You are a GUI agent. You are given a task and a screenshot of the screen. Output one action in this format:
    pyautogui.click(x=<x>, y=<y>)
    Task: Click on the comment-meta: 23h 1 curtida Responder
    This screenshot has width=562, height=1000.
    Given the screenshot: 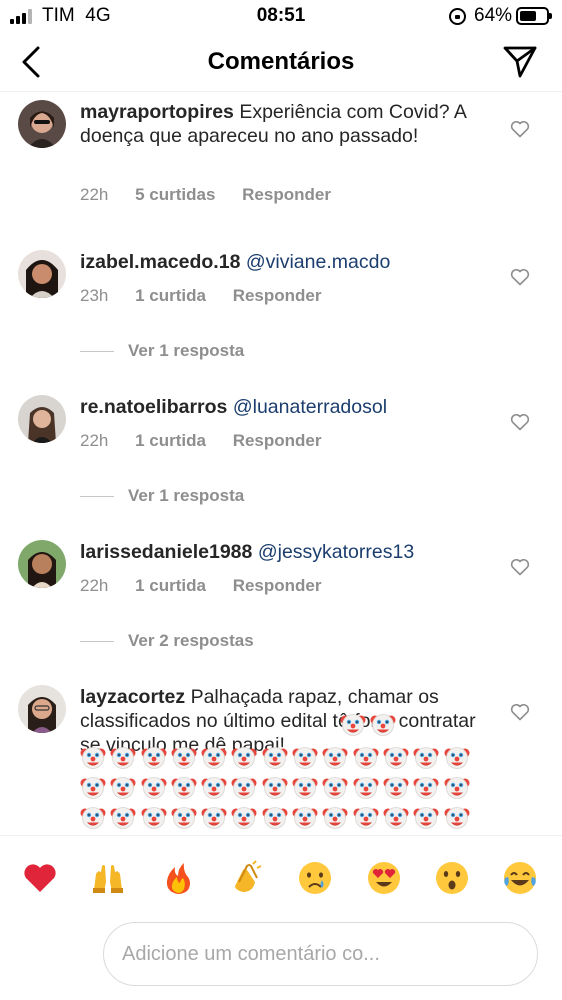 What is the action you would take?
    pyautogui.click(x=212, y=296)
    